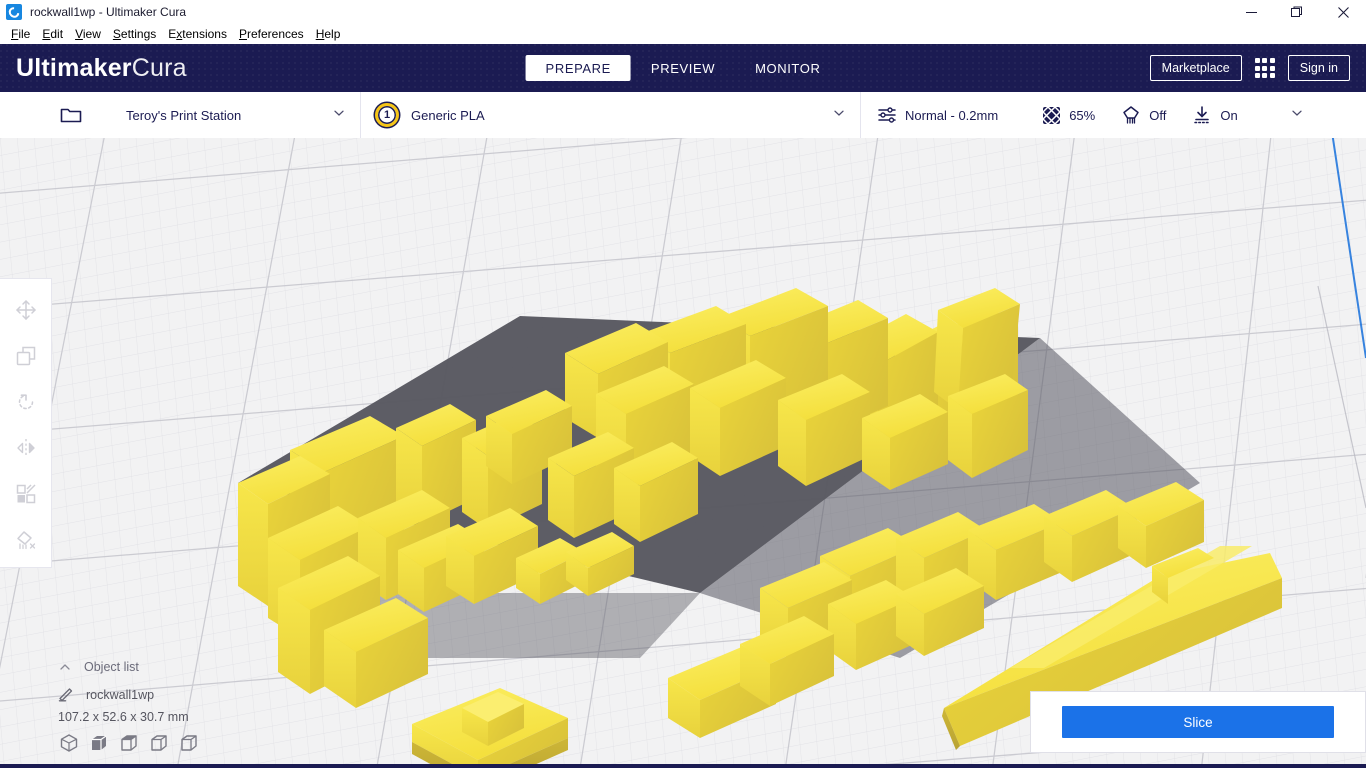 Image resolution: width=1366 pixels, height=768 pixels. I want to click on title-bar: rockwall1wp - Ultimaker Cura, so click(683, 12).